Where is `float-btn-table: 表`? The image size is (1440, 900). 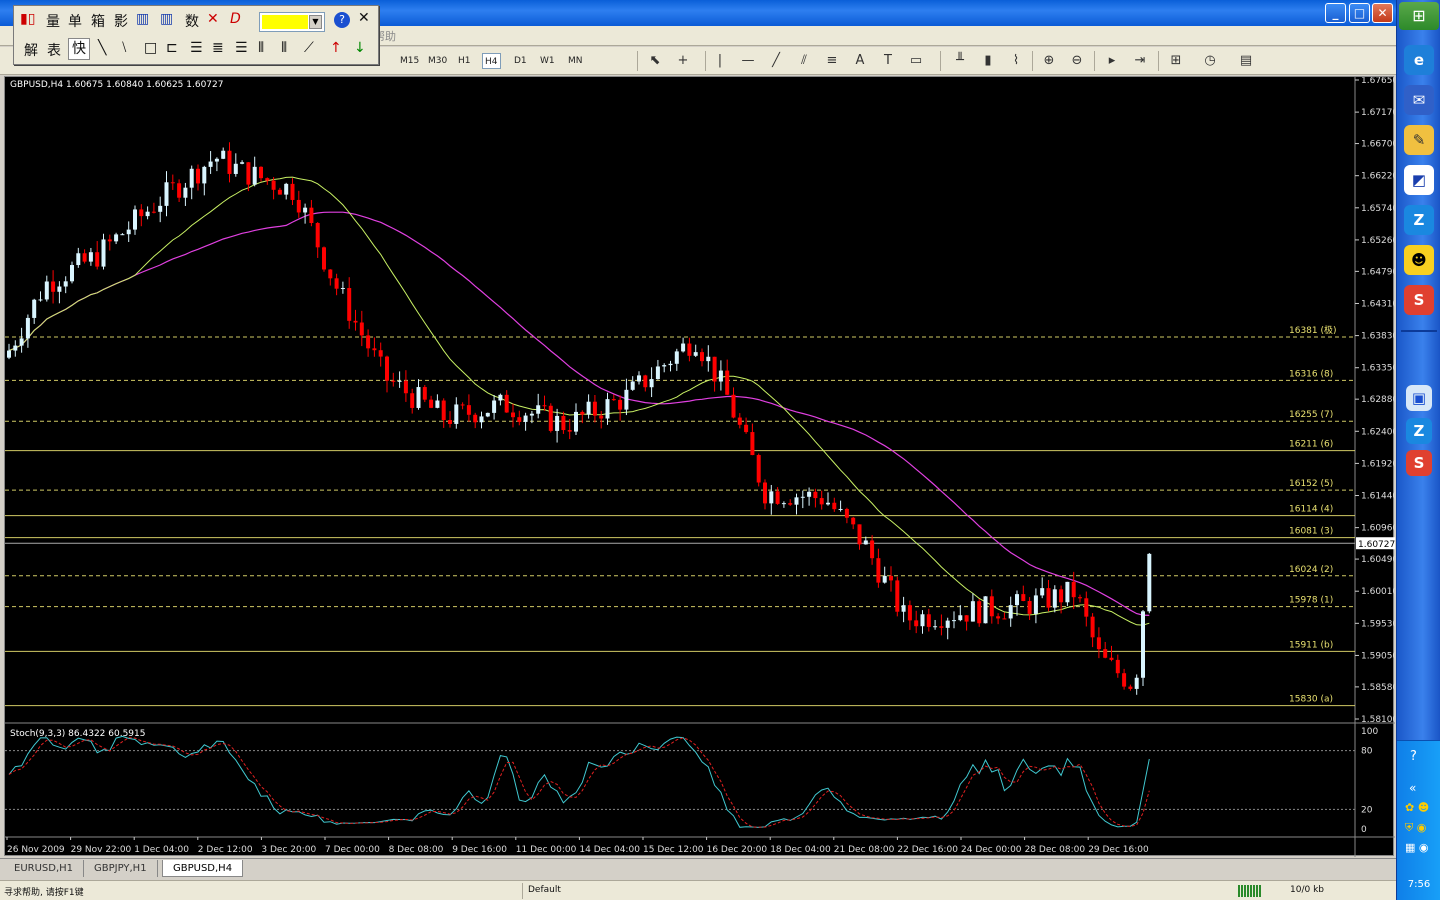
float-btn-table: 表 is located at coordinates (54, 50).